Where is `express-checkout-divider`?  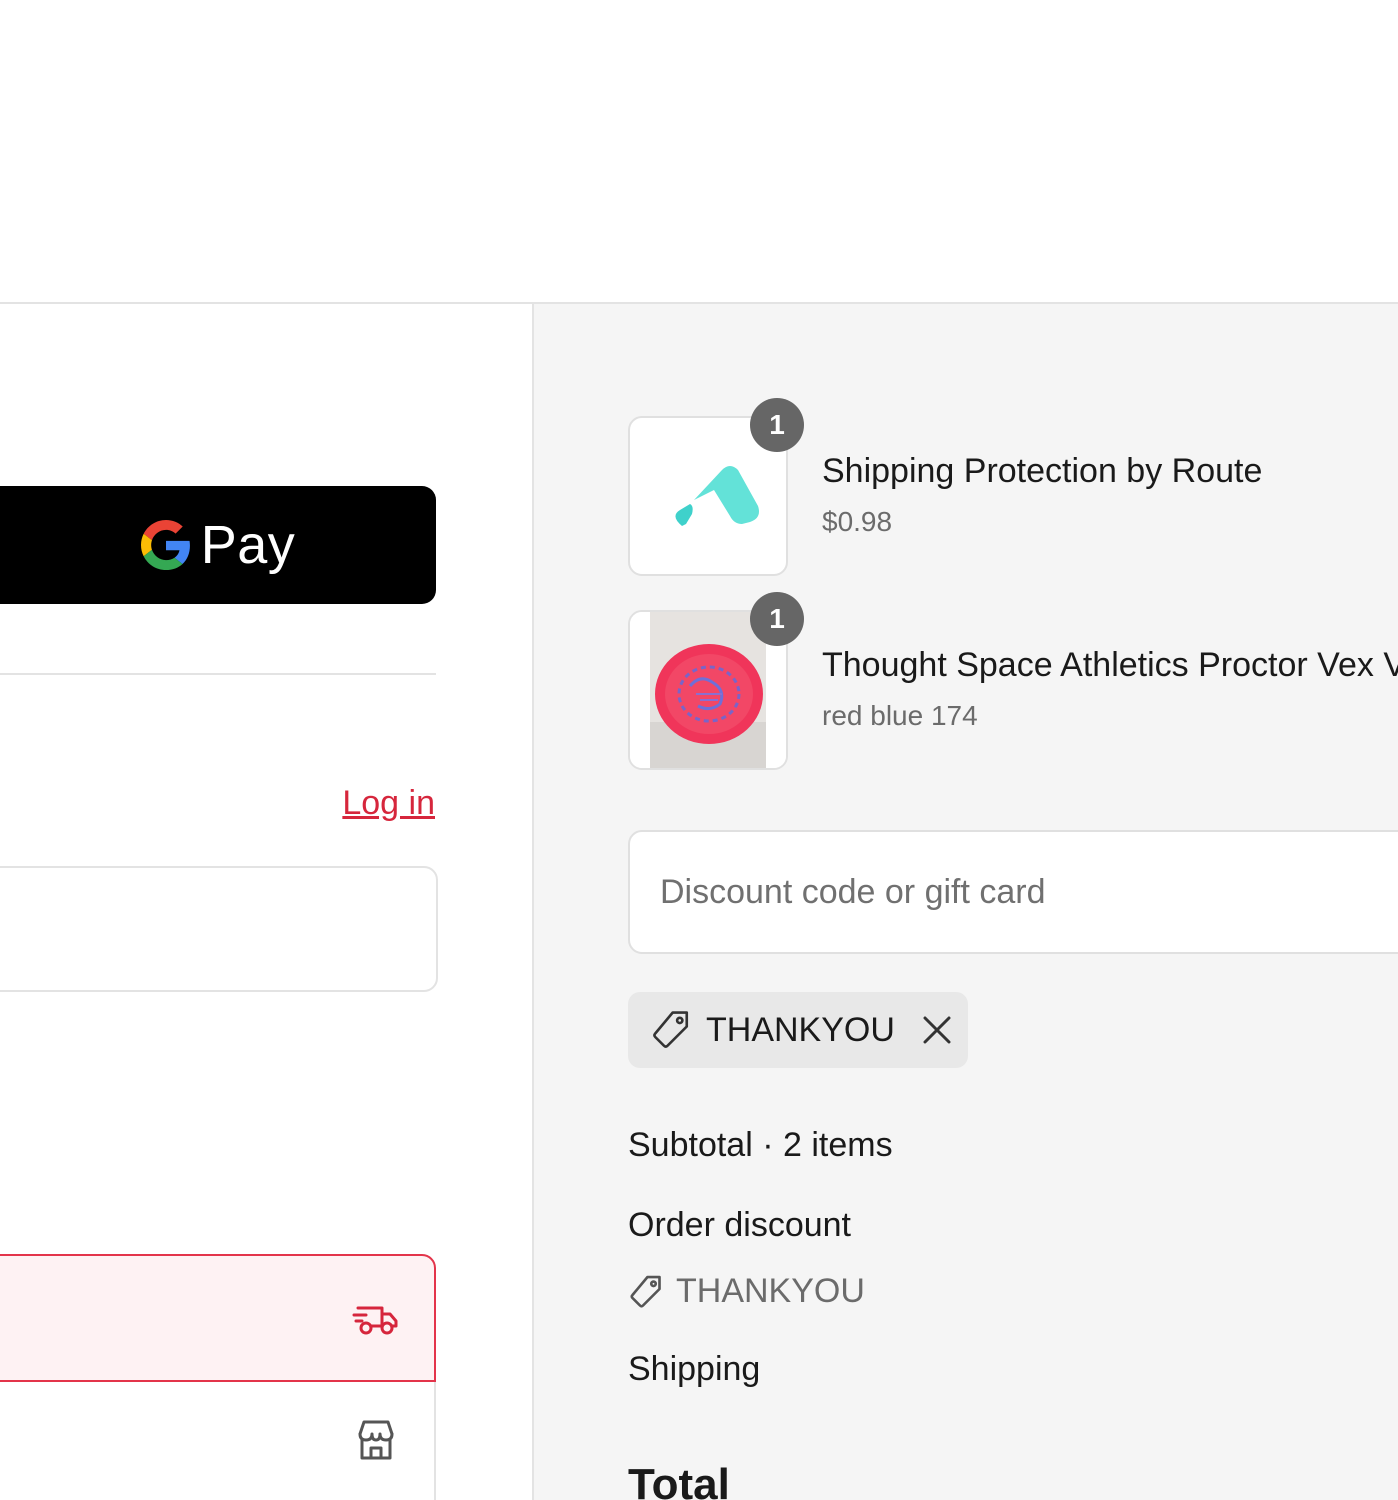
express-checkout-divider is located at coordinates (218, 674).